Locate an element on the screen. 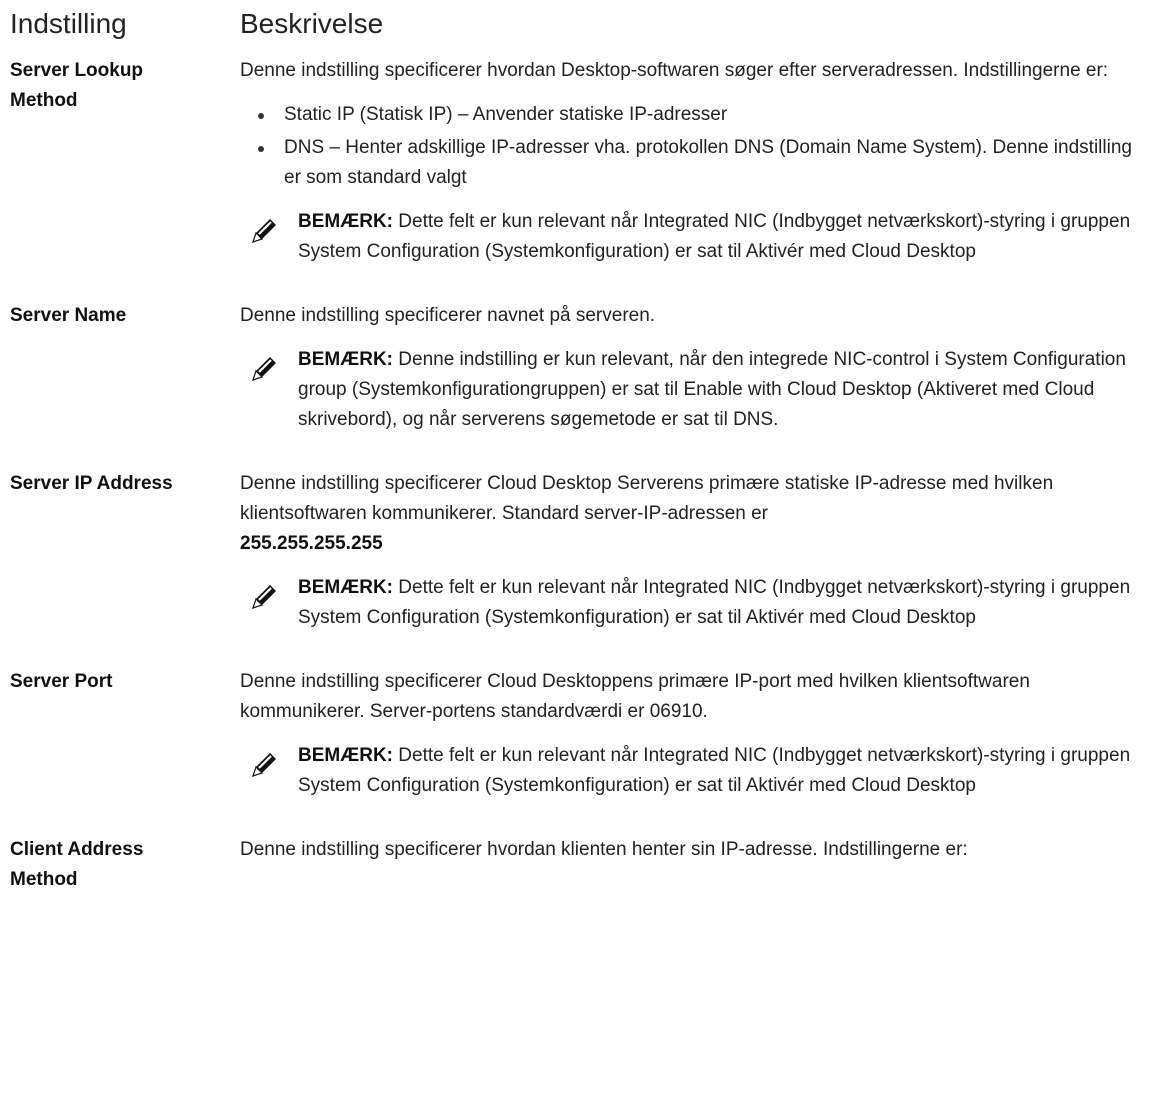  setting-name: Server IP Address is located at coordinates (91, 483).